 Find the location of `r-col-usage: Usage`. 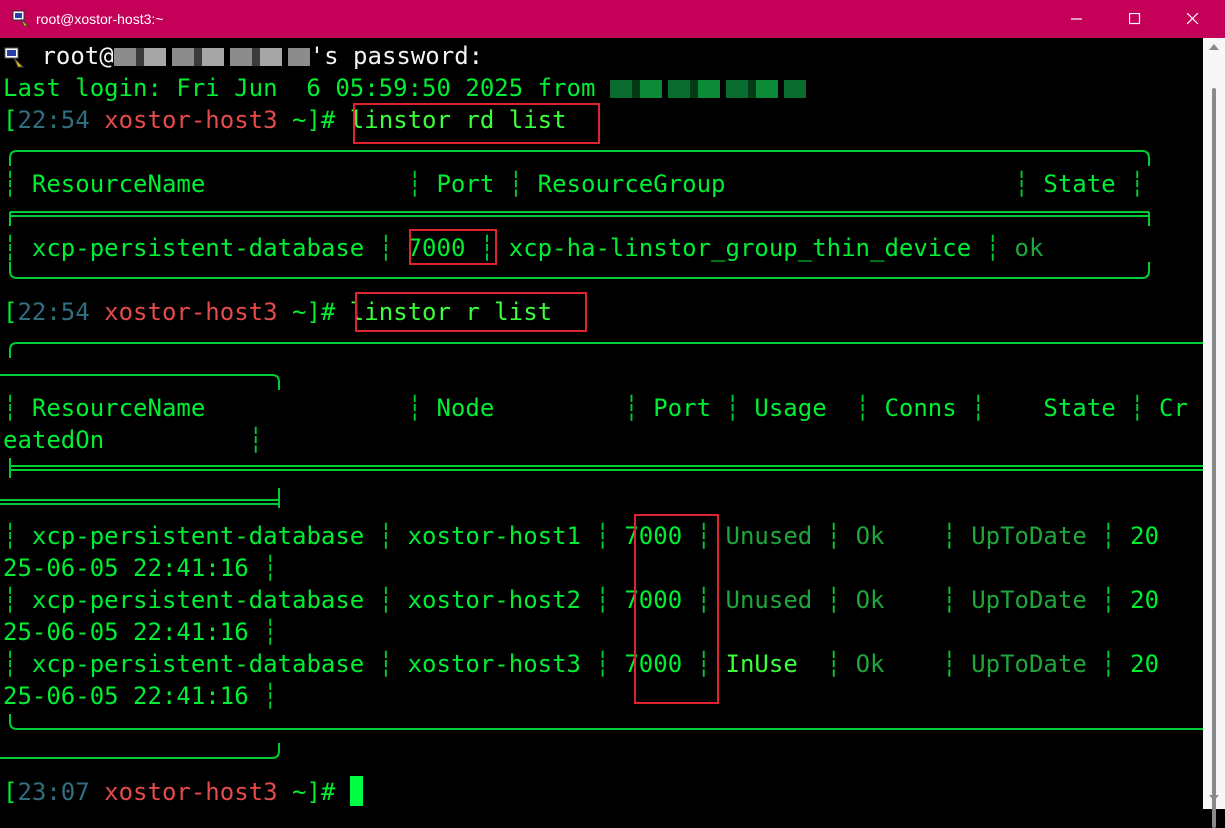

r-col-usage: Usage is located at coordinates (790, 408).